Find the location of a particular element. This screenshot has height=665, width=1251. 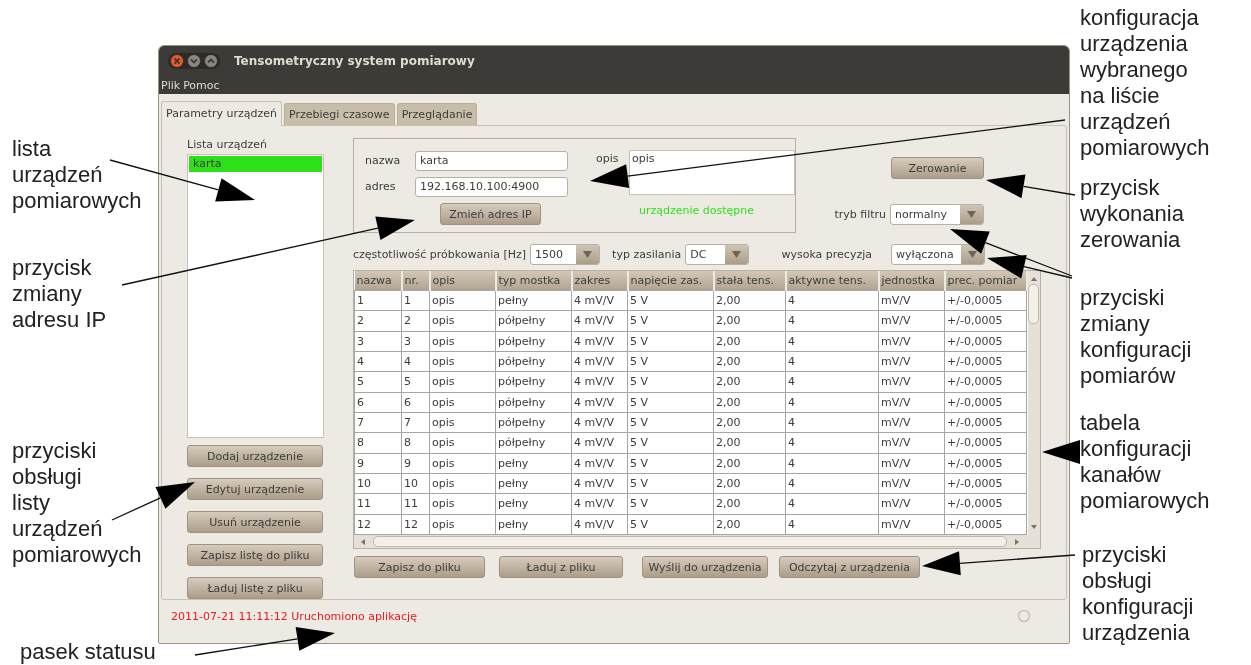

zero-button: Zerowanie is located at coordinates (937, 168).